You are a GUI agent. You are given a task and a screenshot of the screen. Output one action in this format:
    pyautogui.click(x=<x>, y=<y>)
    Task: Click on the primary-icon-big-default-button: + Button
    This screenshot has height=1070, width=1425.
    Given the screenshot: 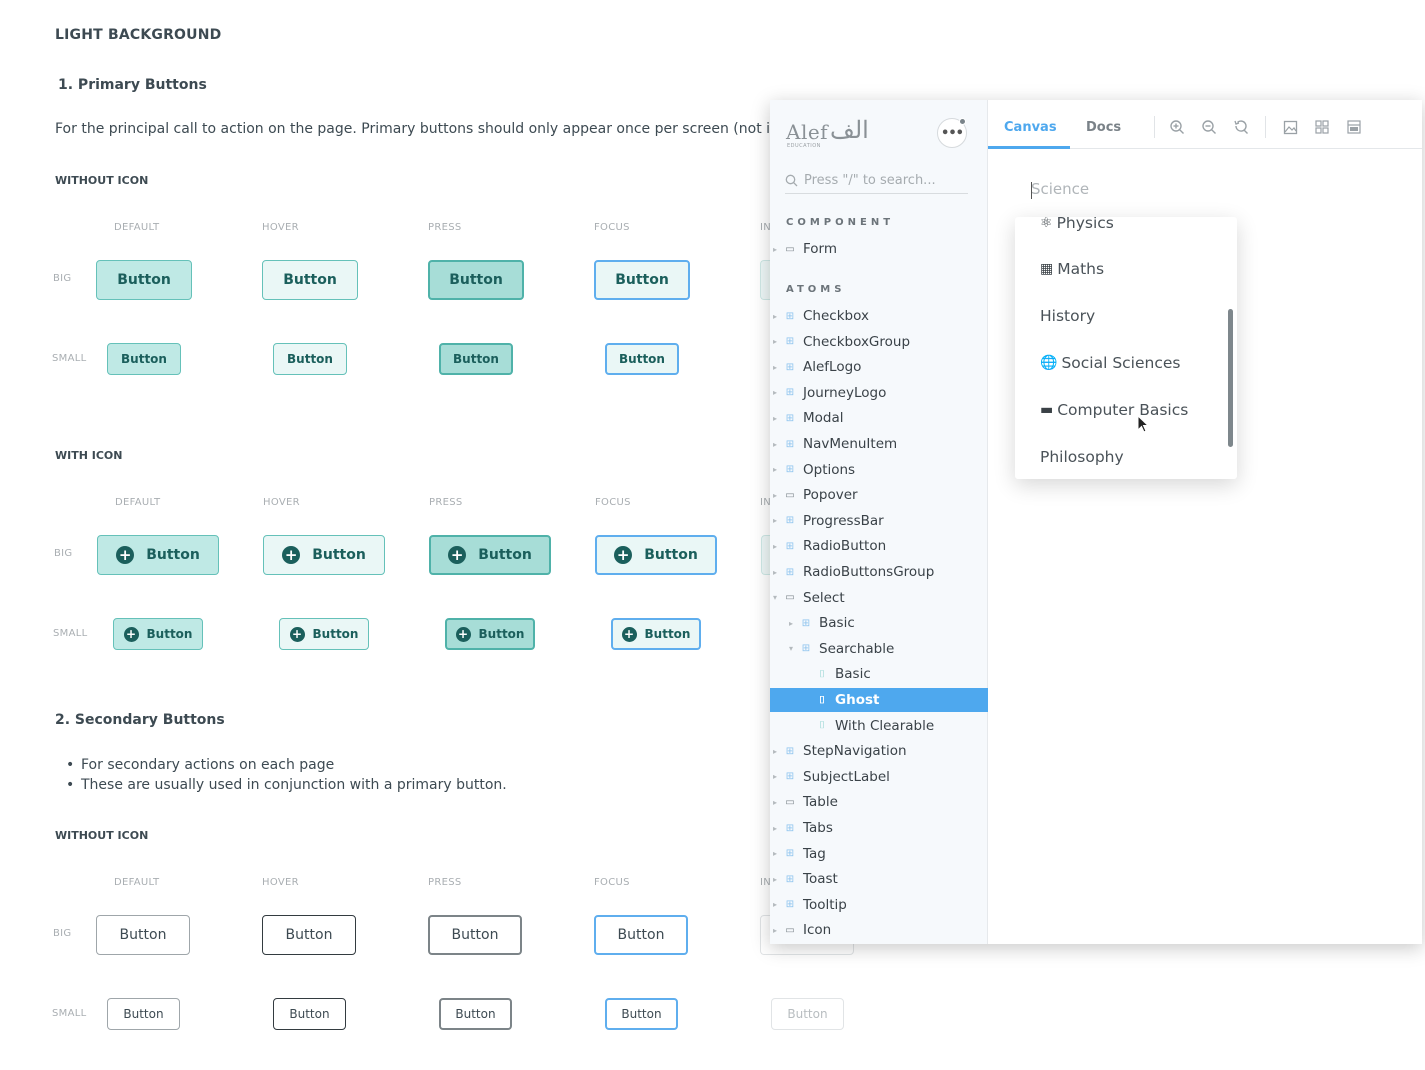 What is the action you would take?
    pyautogui.click(x=158, y=555)
    